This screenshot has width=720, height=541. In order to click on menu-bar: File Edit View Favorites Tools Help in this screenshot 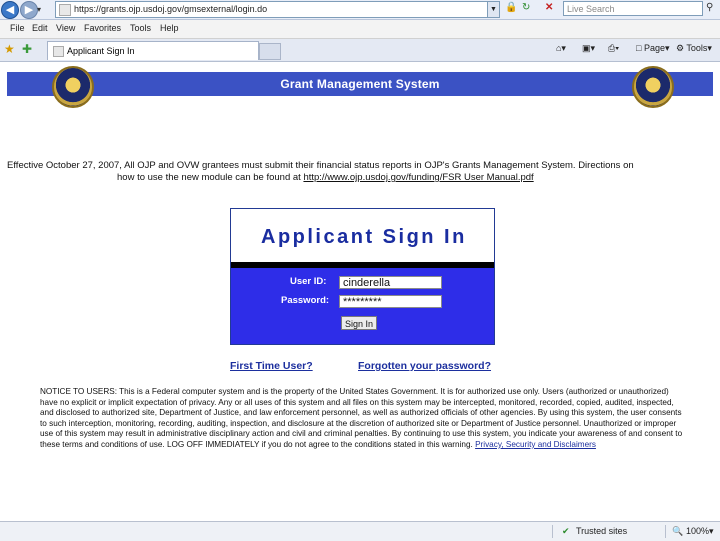, I will do `click(360, 29)`.